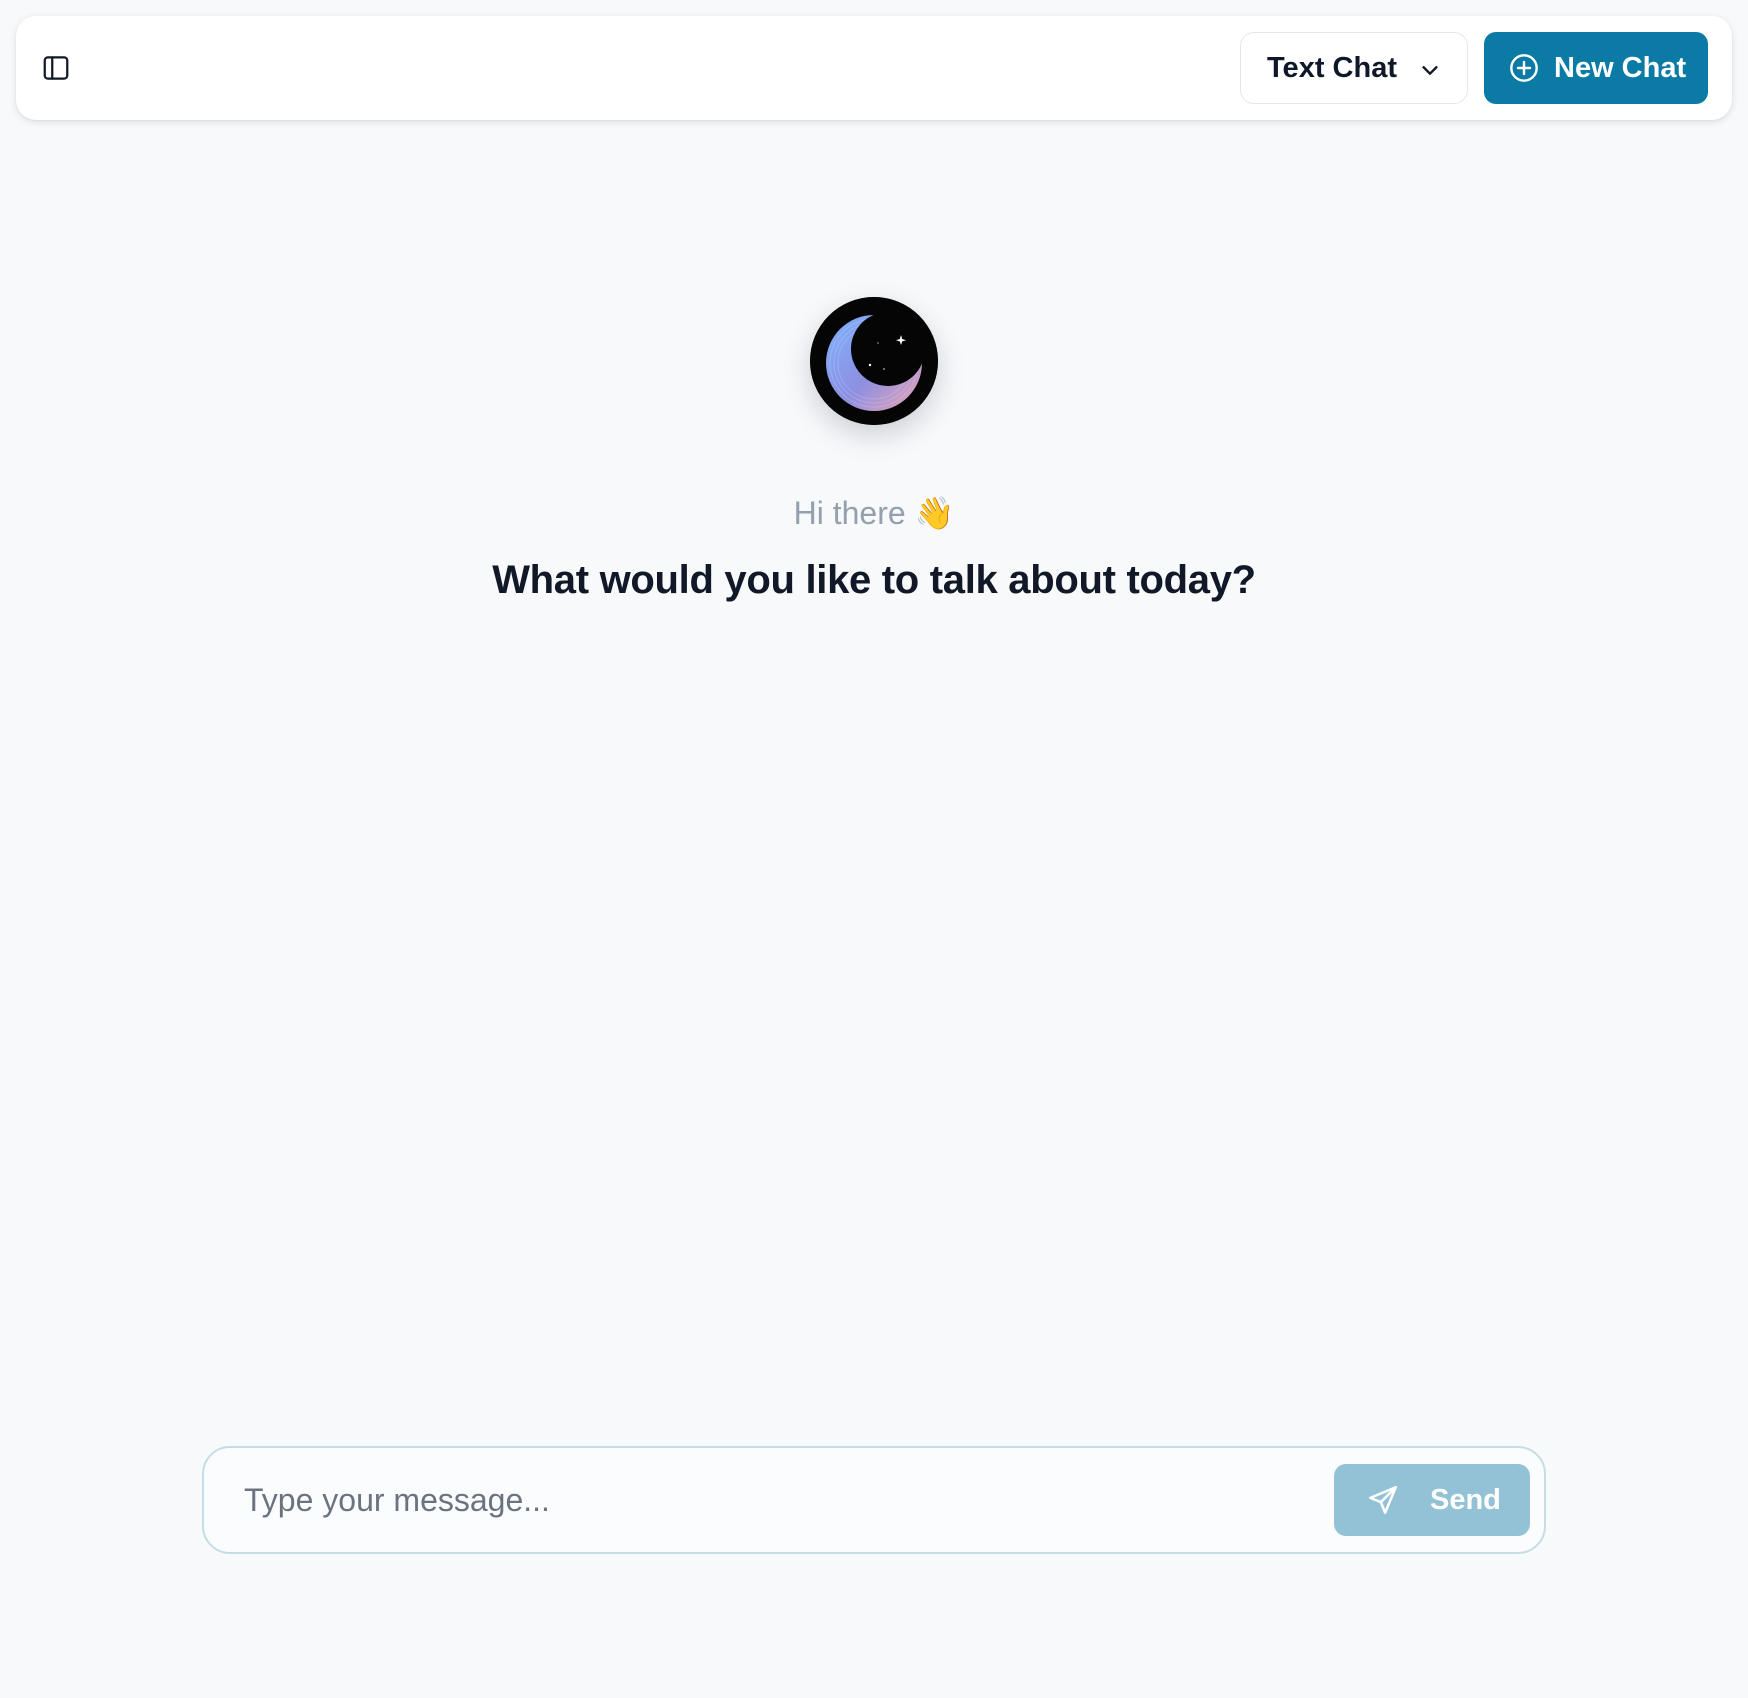  Describe the element at coordinates (1620, 67) in the screenshot. I see `new-chat-label: New Chat` at that location.